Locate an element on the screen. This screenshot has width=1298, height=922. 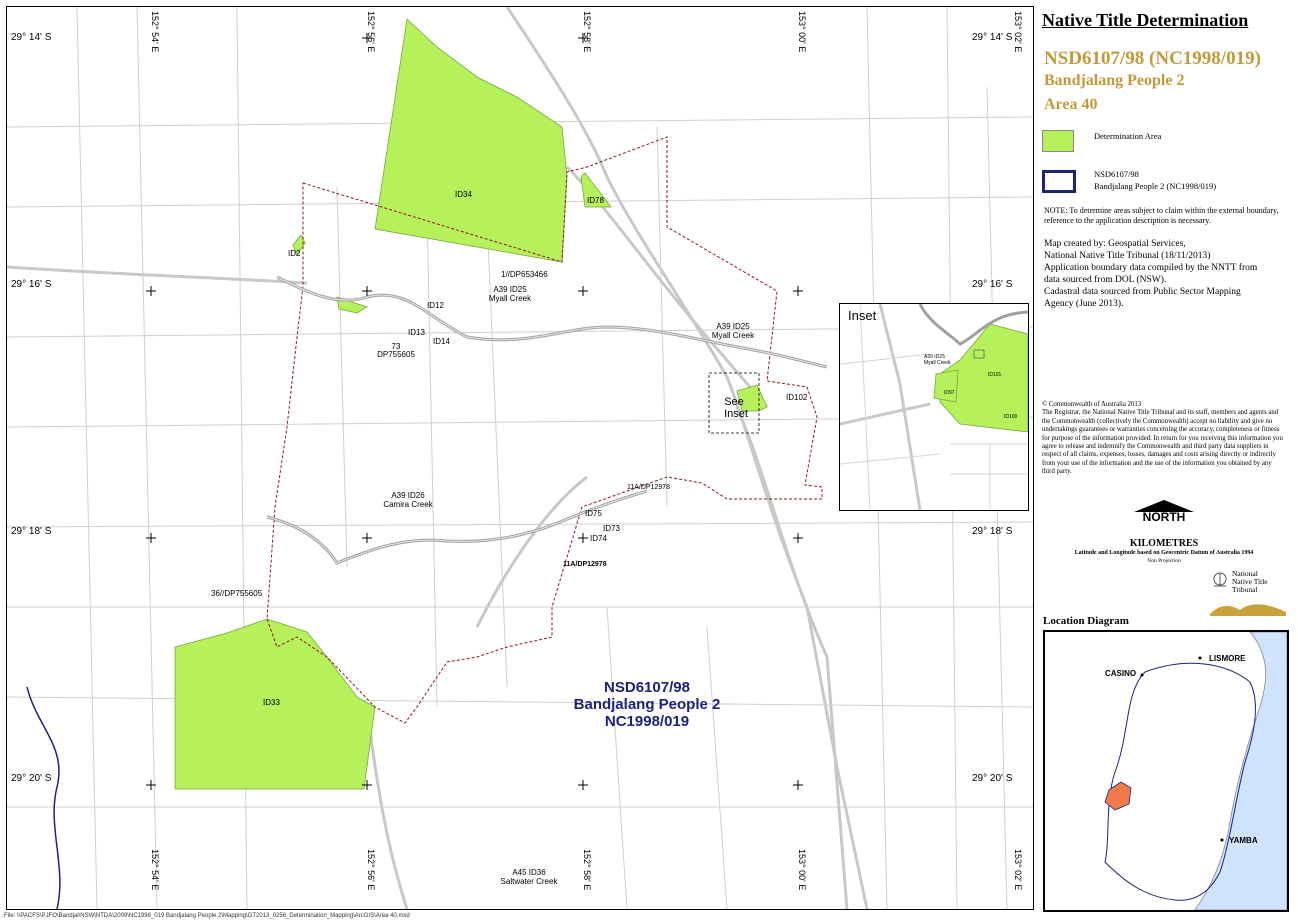
case-number: NSD6107/98 (NC1998/019) is located at coordinates (1152, 58).